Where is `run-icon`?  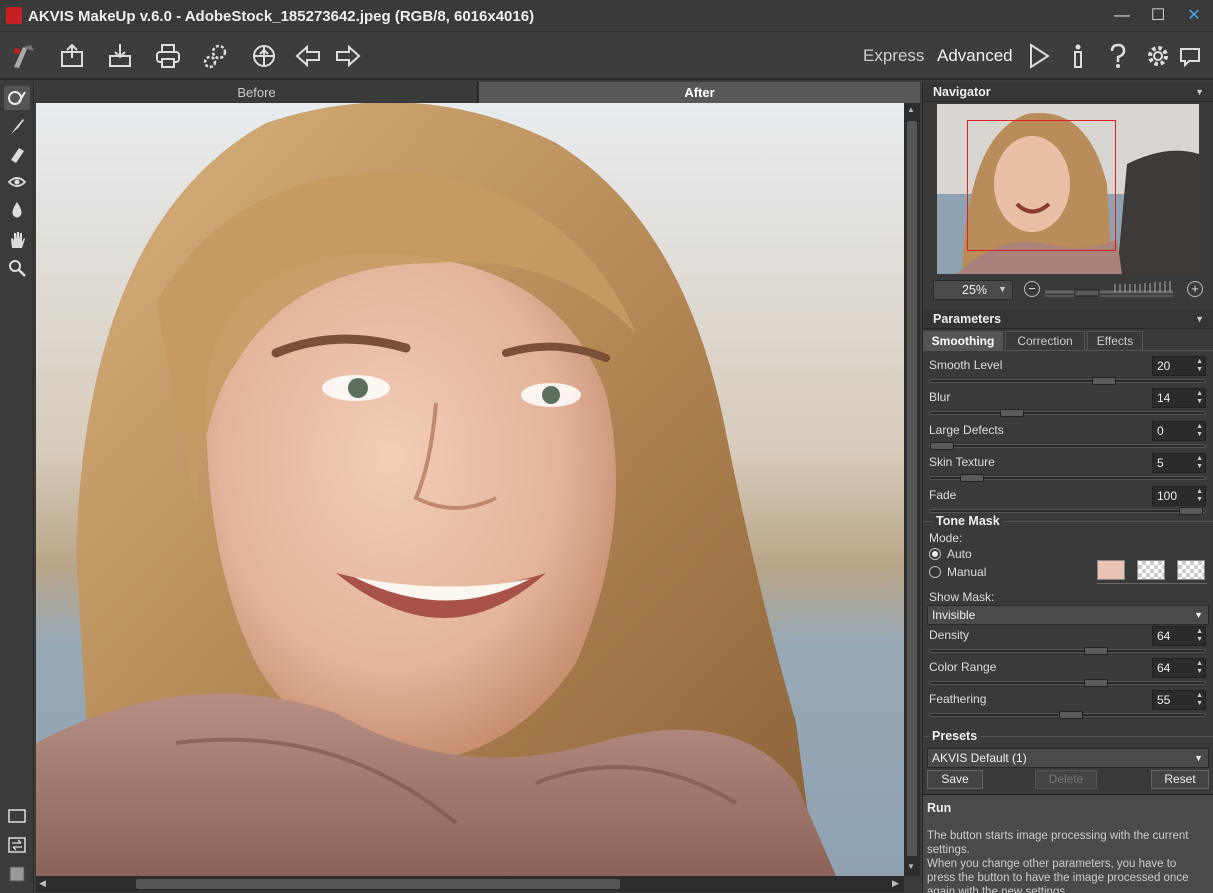 run-icon is located at coordinates (1038, 56).